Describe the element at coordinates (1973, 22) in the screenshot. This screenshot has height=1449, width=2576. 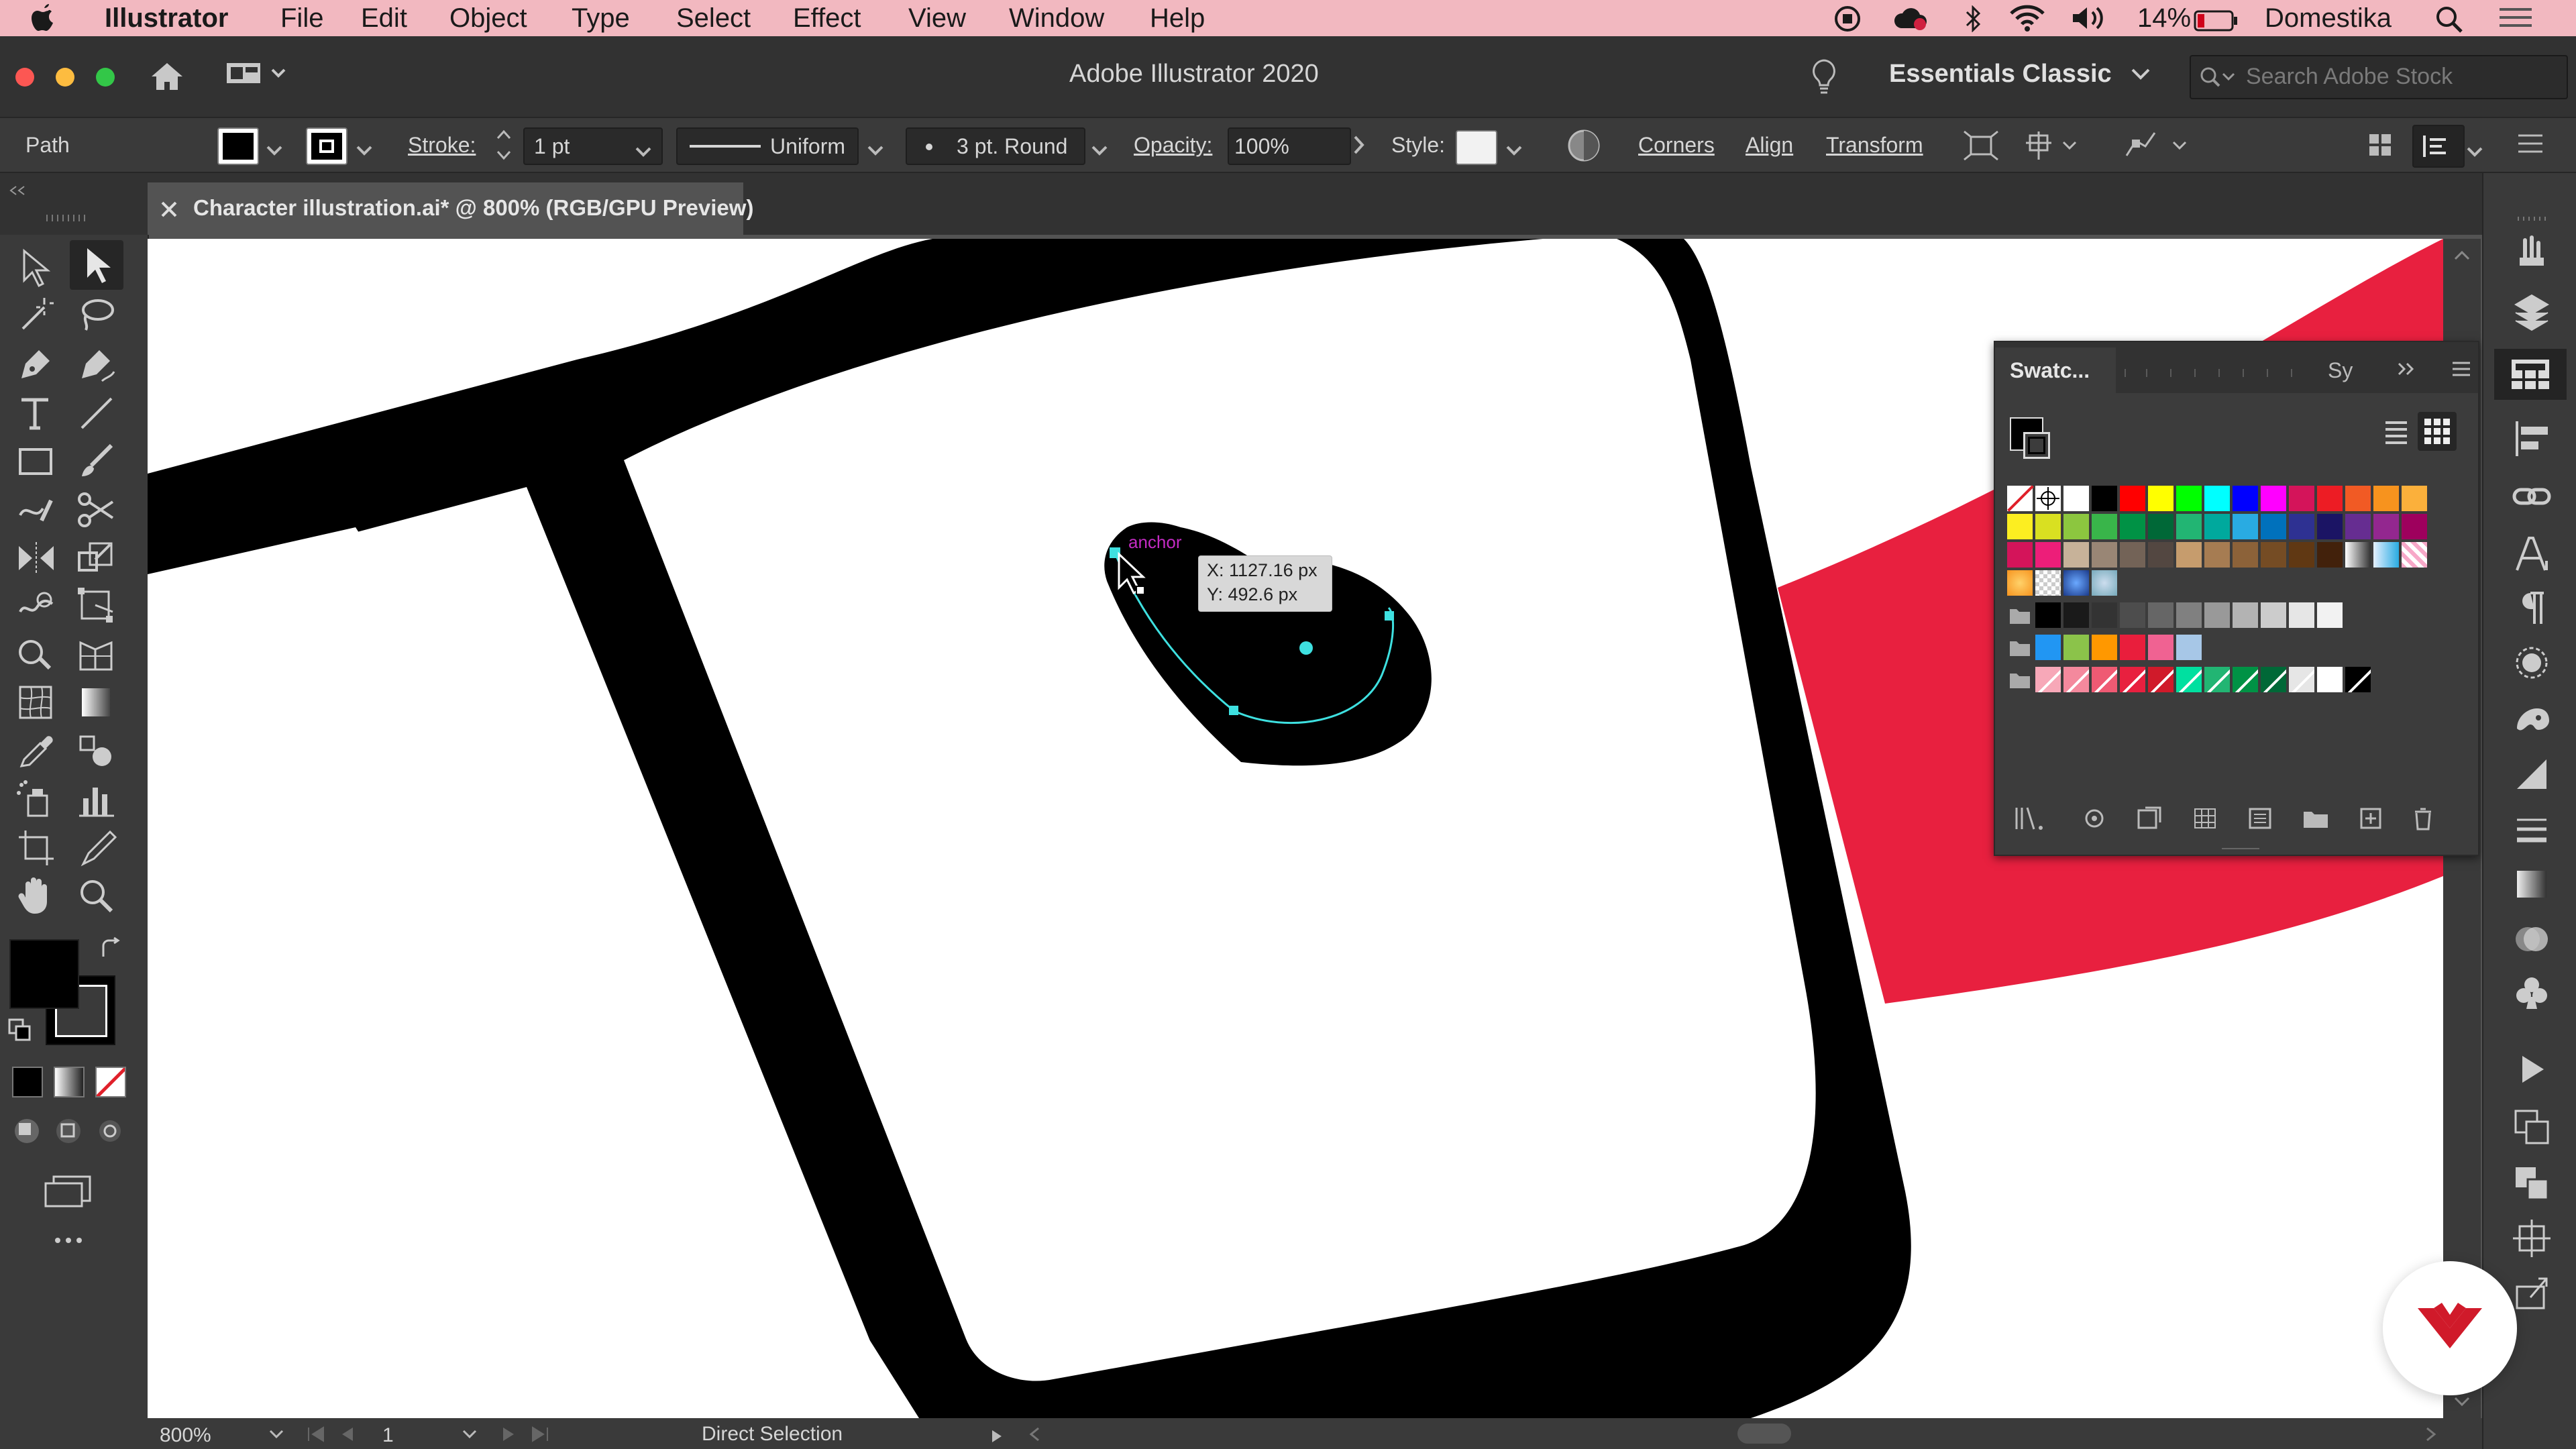
I see `bluetooth-icon` at that location.